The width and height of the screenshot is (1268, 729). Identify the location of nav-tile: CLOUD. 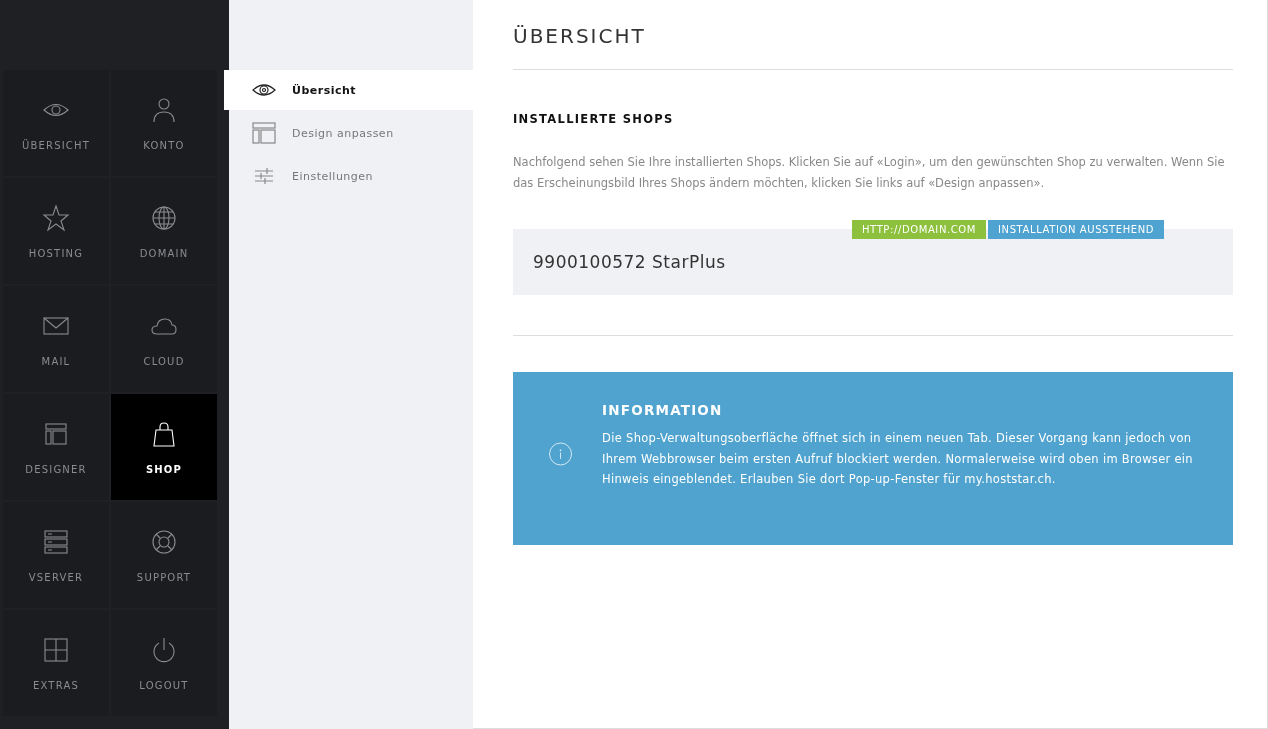
(164, 339).